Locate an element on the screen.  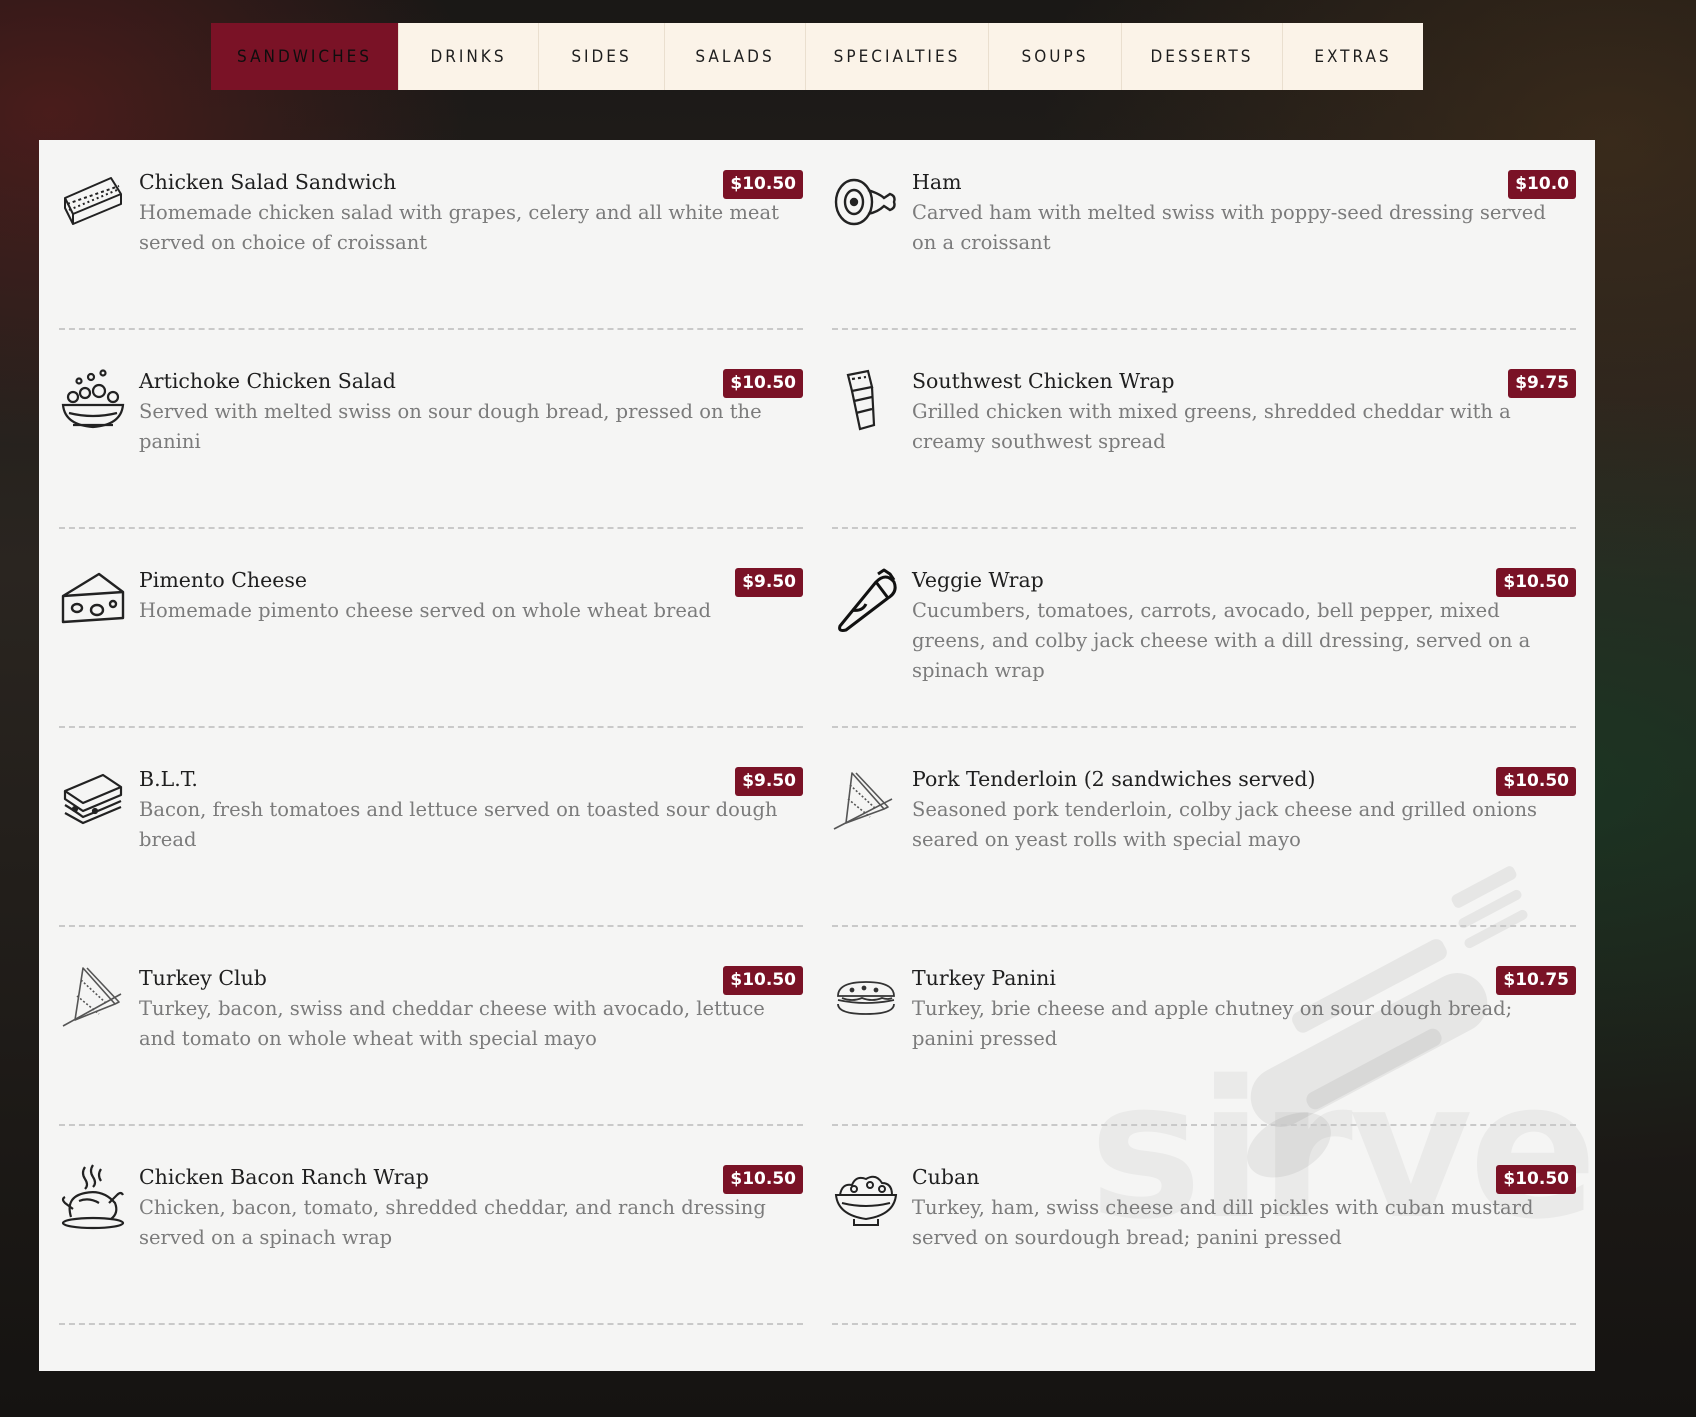
item-name: Turkey Panini is located at coordinates (984, 978).